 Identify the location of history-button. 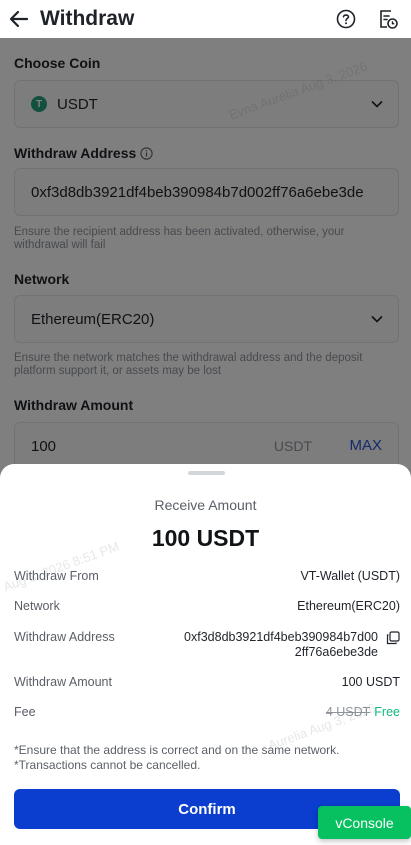
(388, 19).